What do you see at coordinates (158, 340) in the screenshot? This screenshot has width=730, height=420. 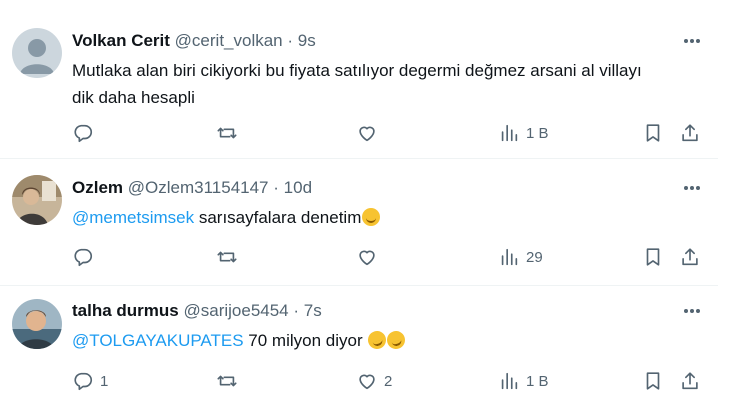 I see `mention-link: @TOLGAYAKUPATES` at bounding box center [158, 340].